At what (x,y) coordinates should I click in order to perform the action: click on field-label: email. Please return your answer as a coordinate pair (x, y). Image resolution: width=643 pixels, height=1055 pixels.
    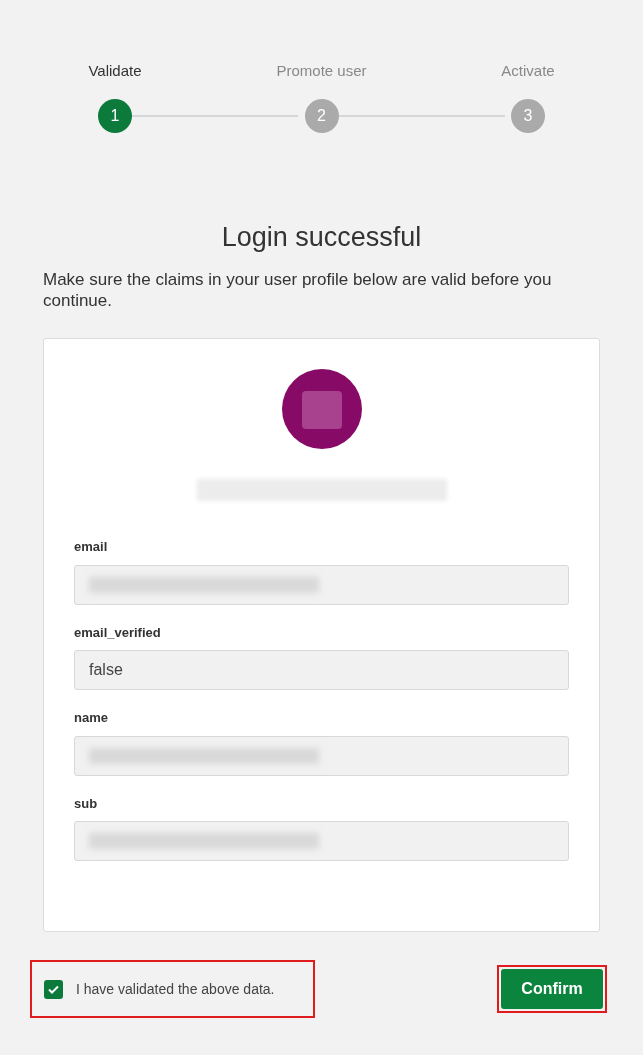
    Looking at the image, I should click on (91, 547).